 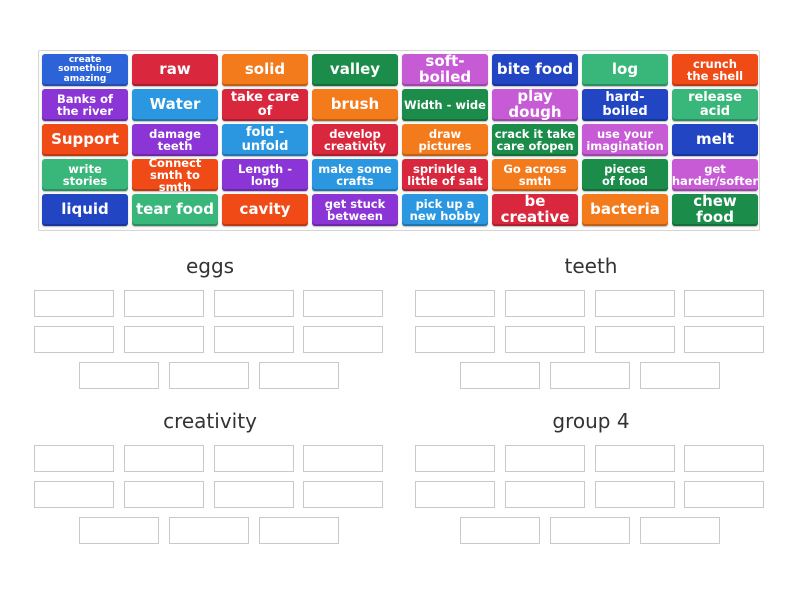 What do you see at coordinates (445, 175) in the screenshot?
I see `word-tile: sprinkle a little of salt` at bounding box center [445, 175].